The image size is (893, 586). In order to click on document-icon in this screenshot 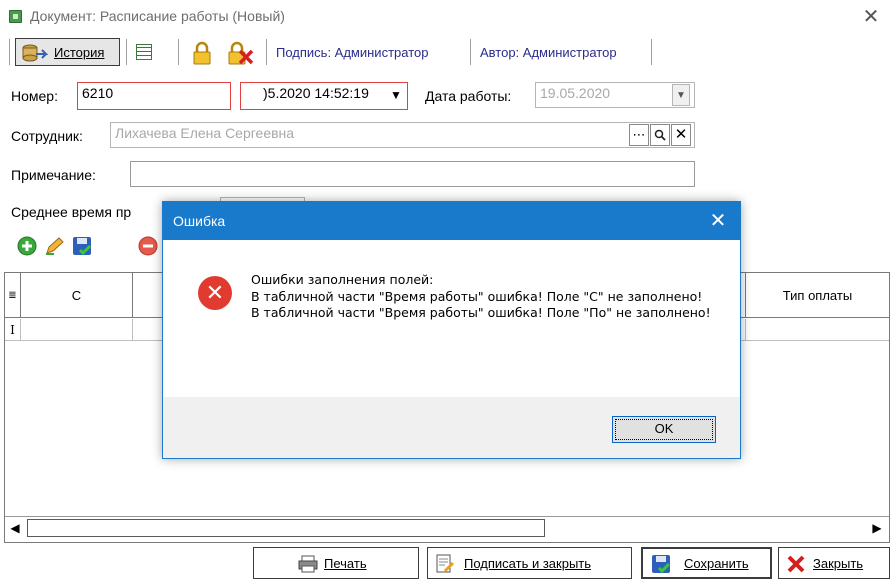, I will do `click(15, 16)`.